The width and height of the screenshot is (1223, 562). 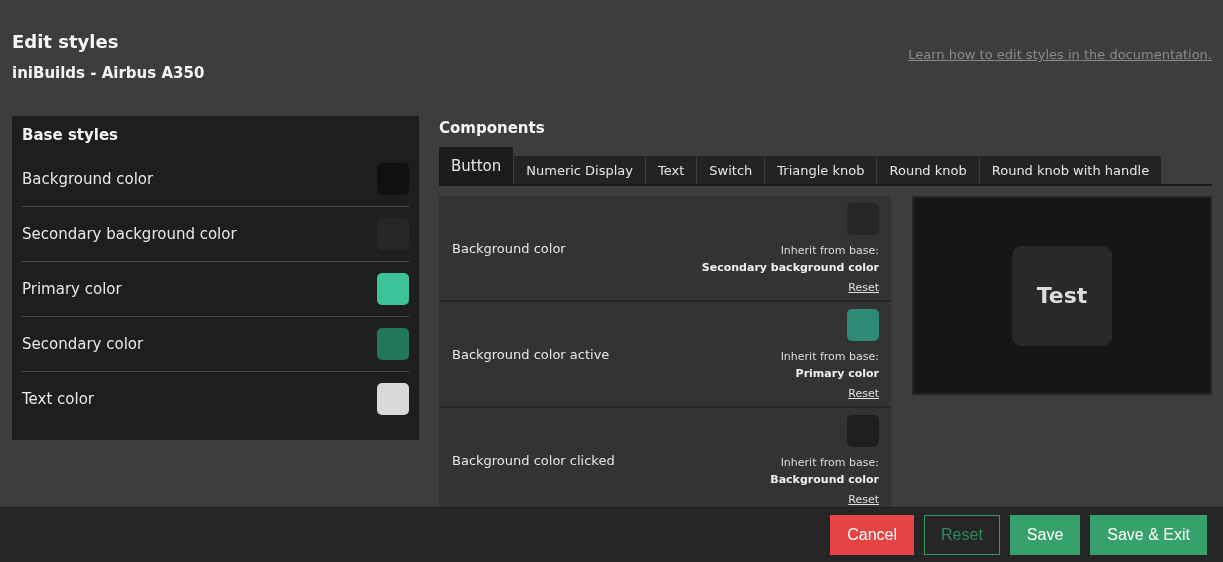 I want to click on section-title: Components, so click(x=492, y=128).